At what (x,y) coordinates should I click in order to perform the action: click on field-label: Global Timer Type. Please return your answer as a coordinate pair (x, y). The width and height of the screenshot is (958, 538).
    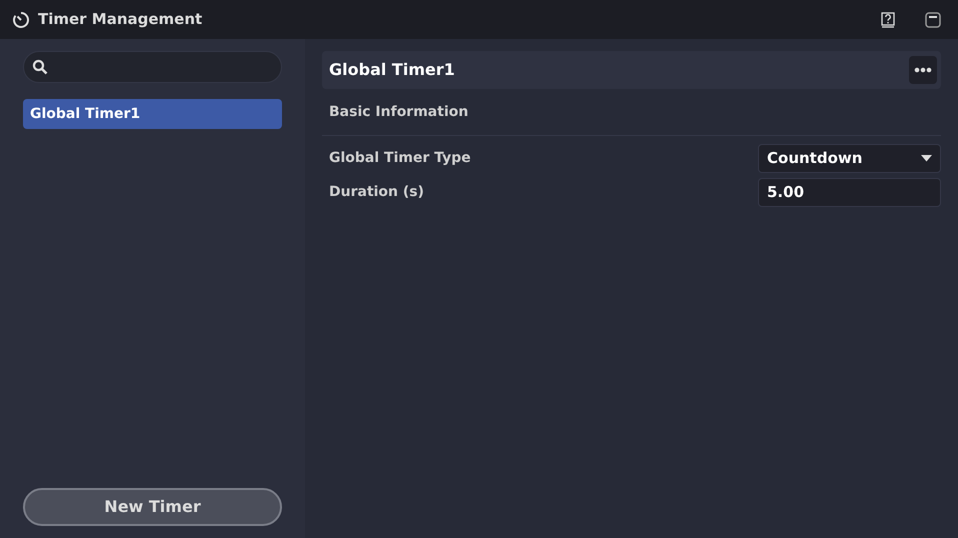
    Looking at the image, I should click on (400, 158).